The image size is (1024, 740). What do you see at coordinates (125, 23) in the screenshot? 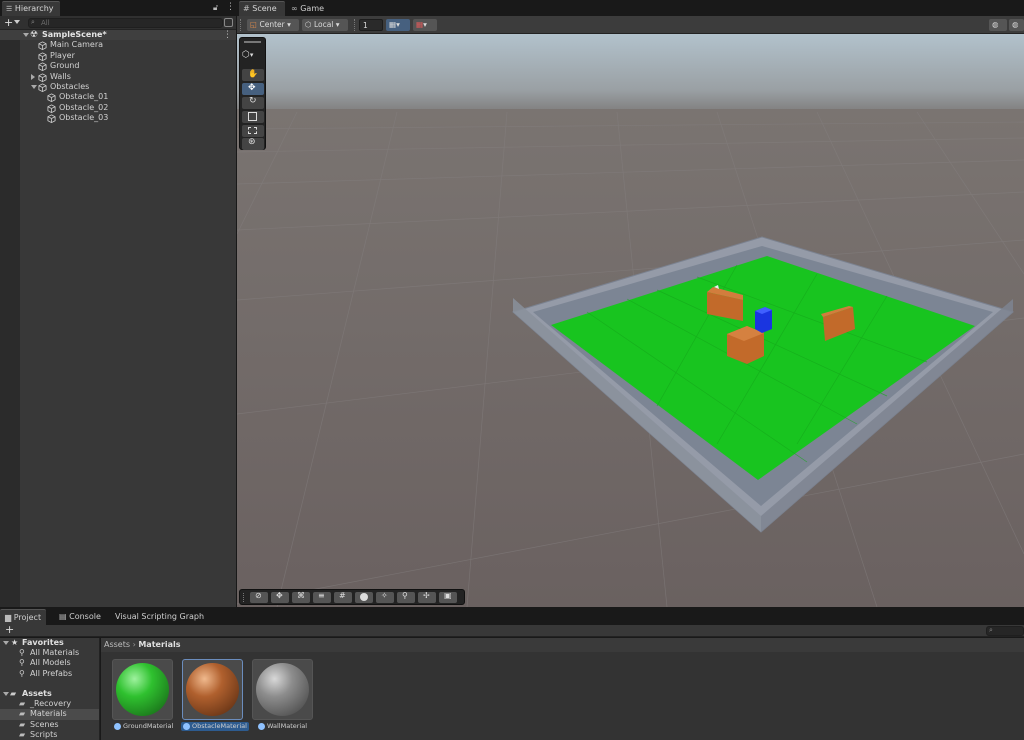
I see `hierarchy-search-input: ⌕ All` at bounding box center [125, 23].